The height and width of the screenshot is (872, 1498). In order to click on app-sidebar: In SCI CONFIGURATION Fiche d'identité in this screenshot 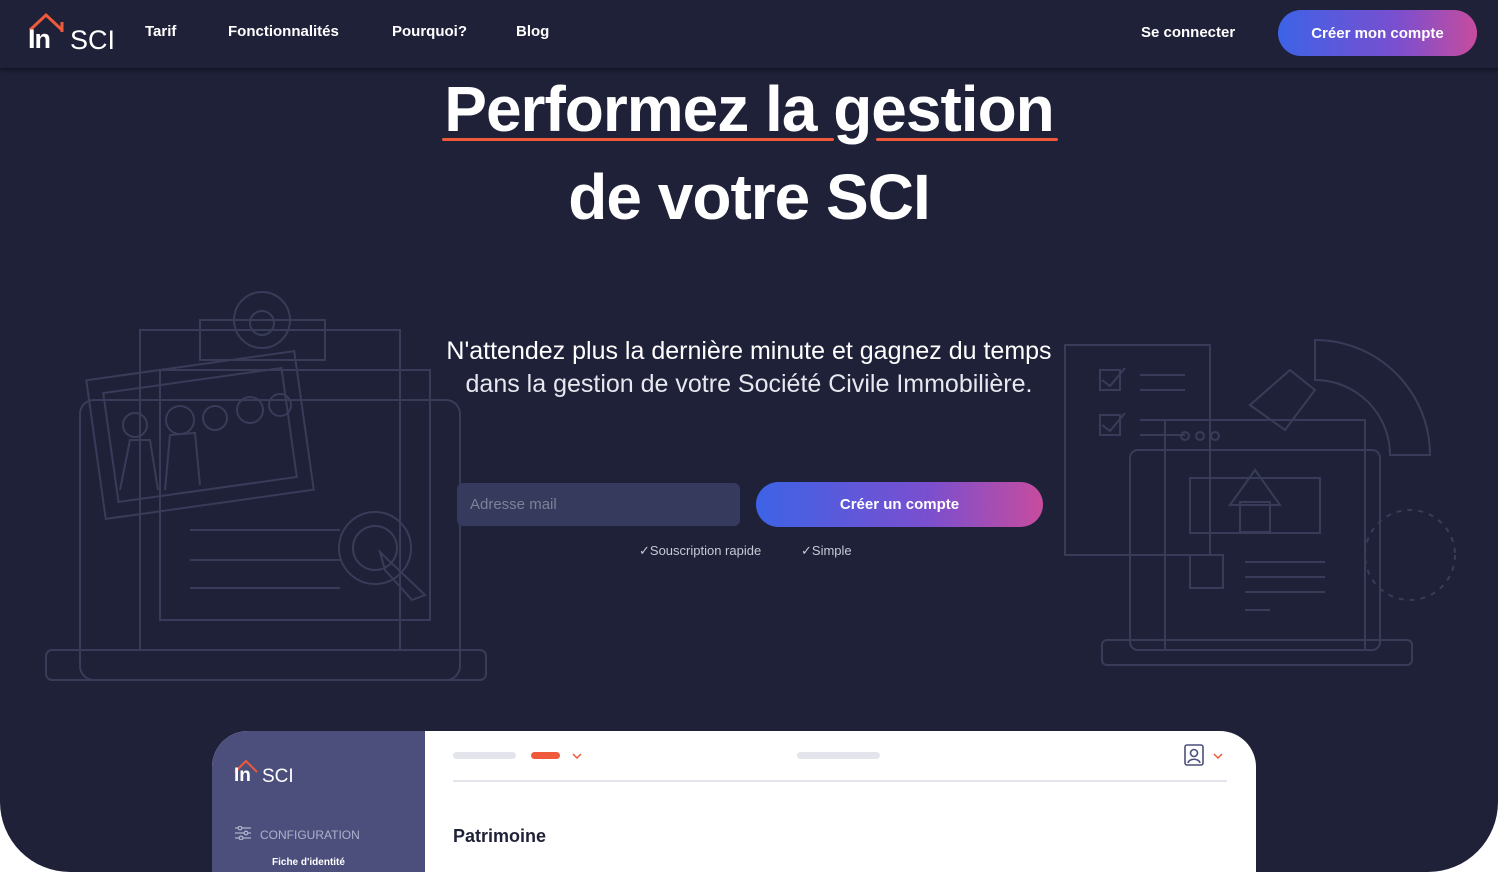, I will do `click(318, 801)`.